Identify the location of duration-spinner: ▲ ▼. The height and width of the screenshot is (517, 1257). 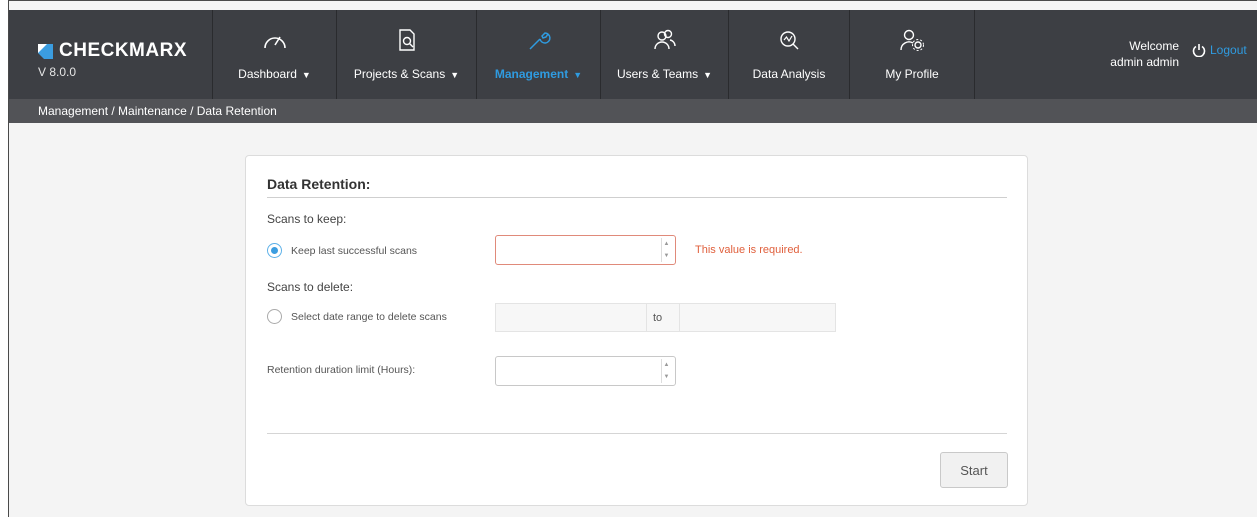
(666, 371).